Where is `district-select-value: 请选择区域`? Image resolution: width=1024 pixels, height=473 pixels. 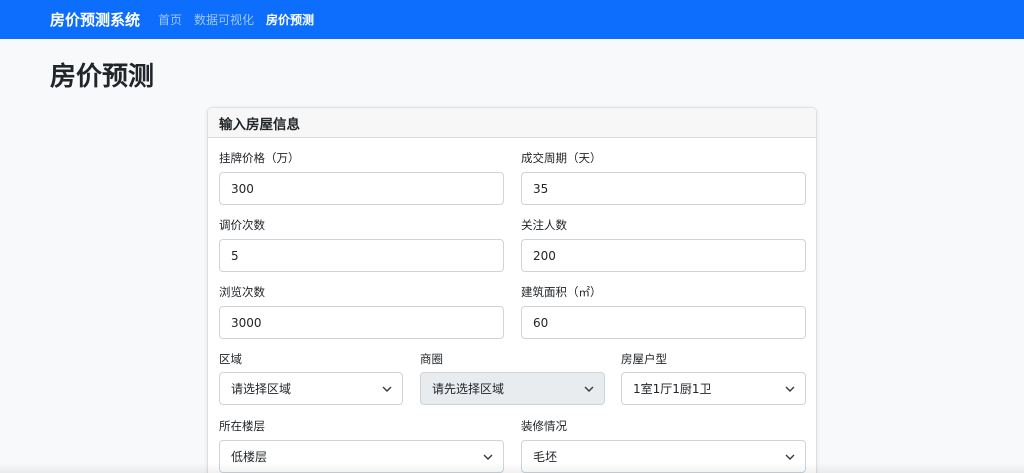 district-select-value: 请选择区域 is located at coordinates (261, 389).